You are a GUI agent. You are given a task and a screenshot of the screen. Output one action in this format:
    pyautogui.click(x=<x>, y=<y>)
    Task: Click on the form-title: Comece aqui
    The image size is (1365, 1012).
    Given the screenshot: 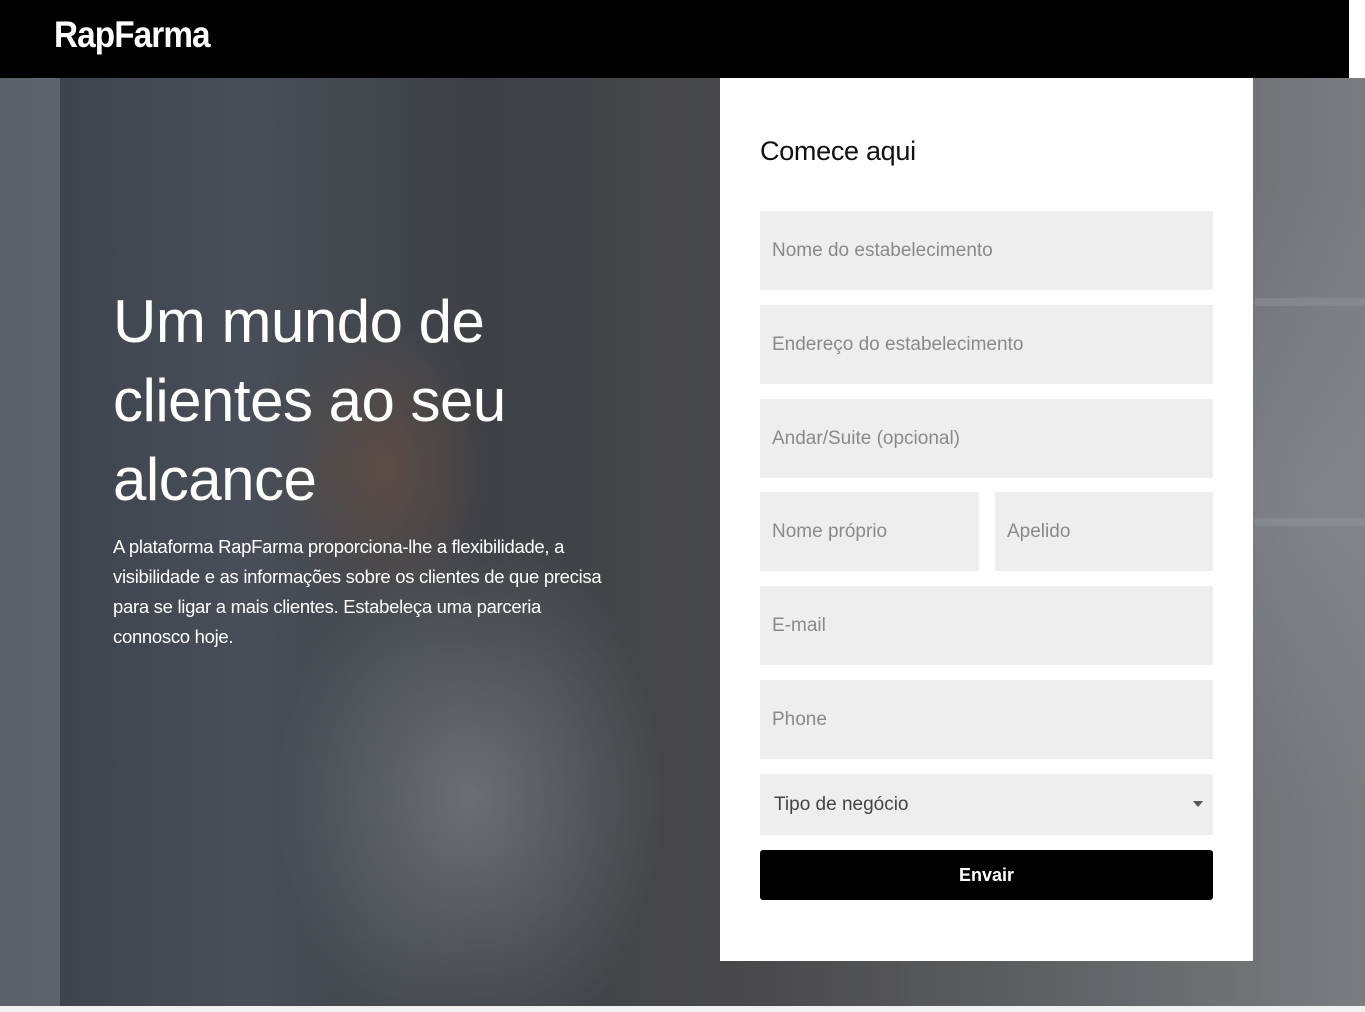 What is the action you would take?
    pyautogui.click(x=838, y=151)
    